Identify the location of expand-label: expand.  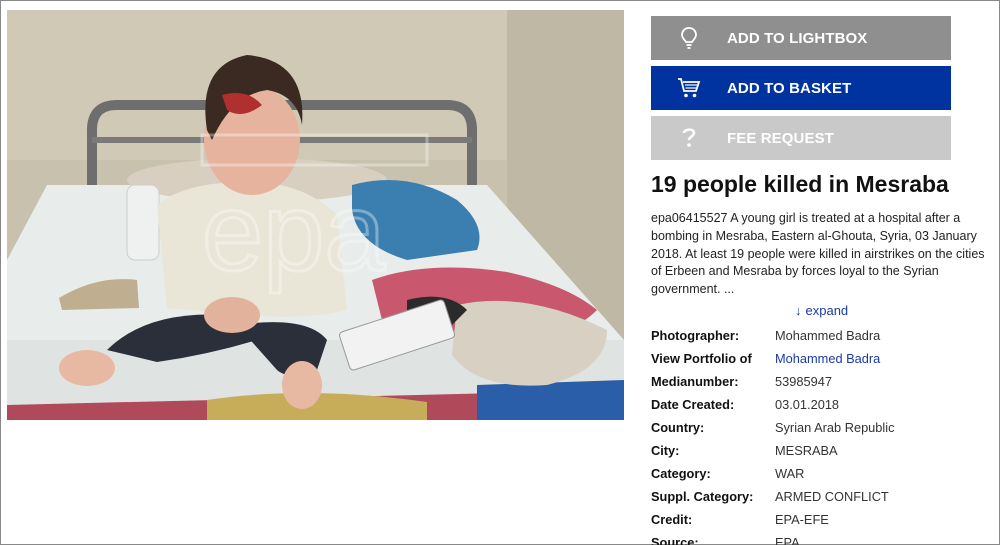
(827, 310).